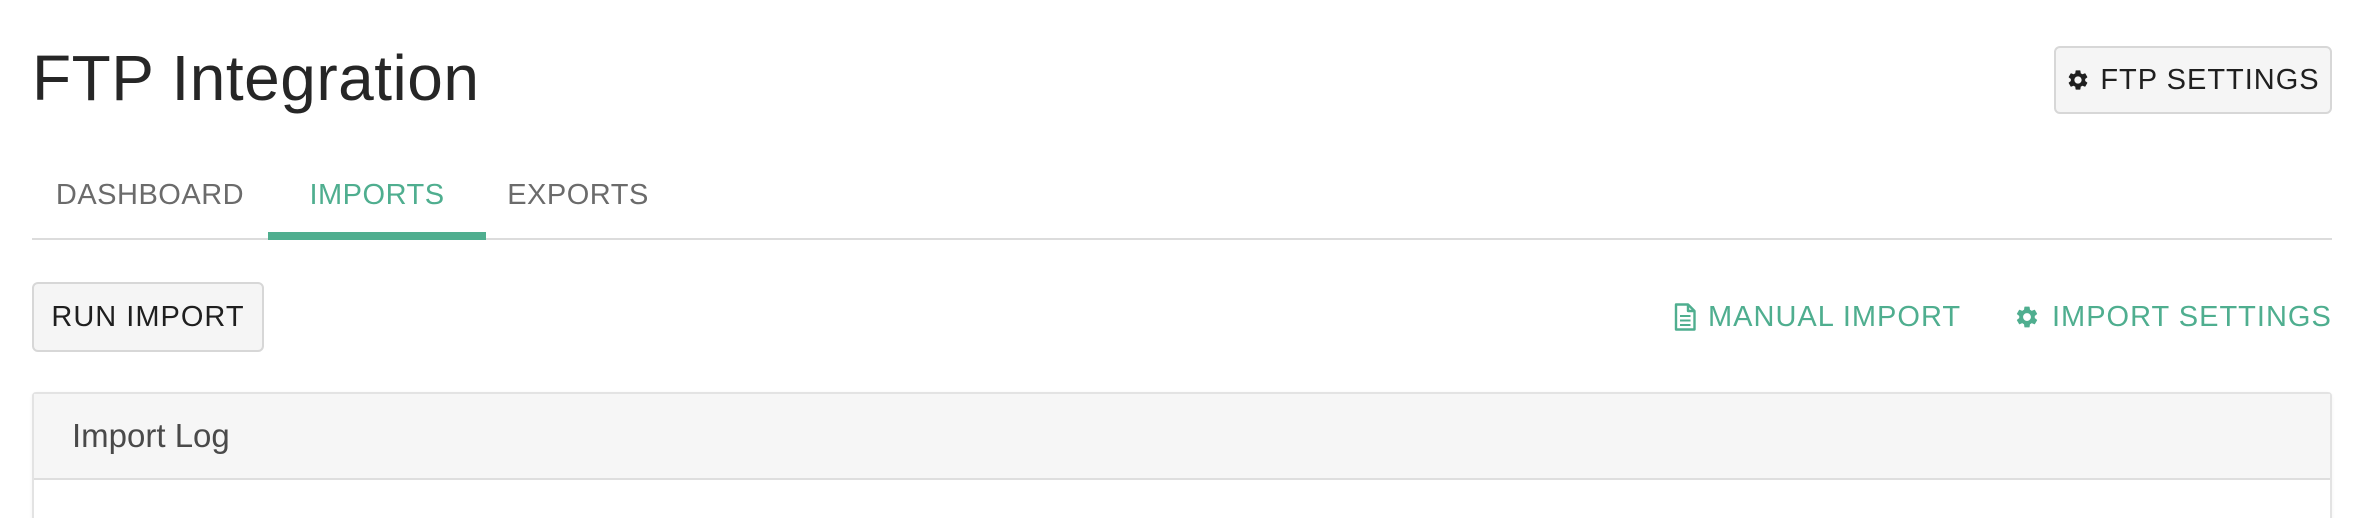  I want to click on tab-dashboard: DASHBOARD, so click(150, 195).